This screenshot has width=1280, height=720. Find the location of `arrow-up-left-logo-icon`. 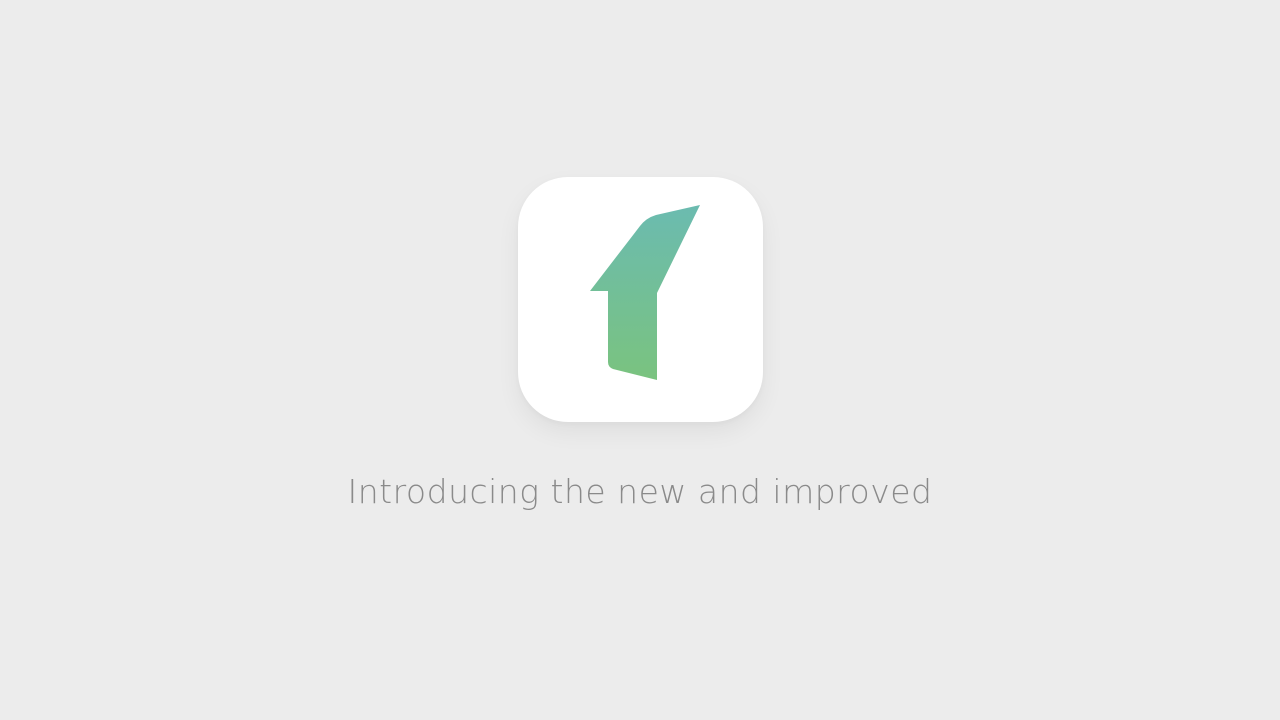

arrow-up-left-logo-icon is located at coordinates (645, 292).